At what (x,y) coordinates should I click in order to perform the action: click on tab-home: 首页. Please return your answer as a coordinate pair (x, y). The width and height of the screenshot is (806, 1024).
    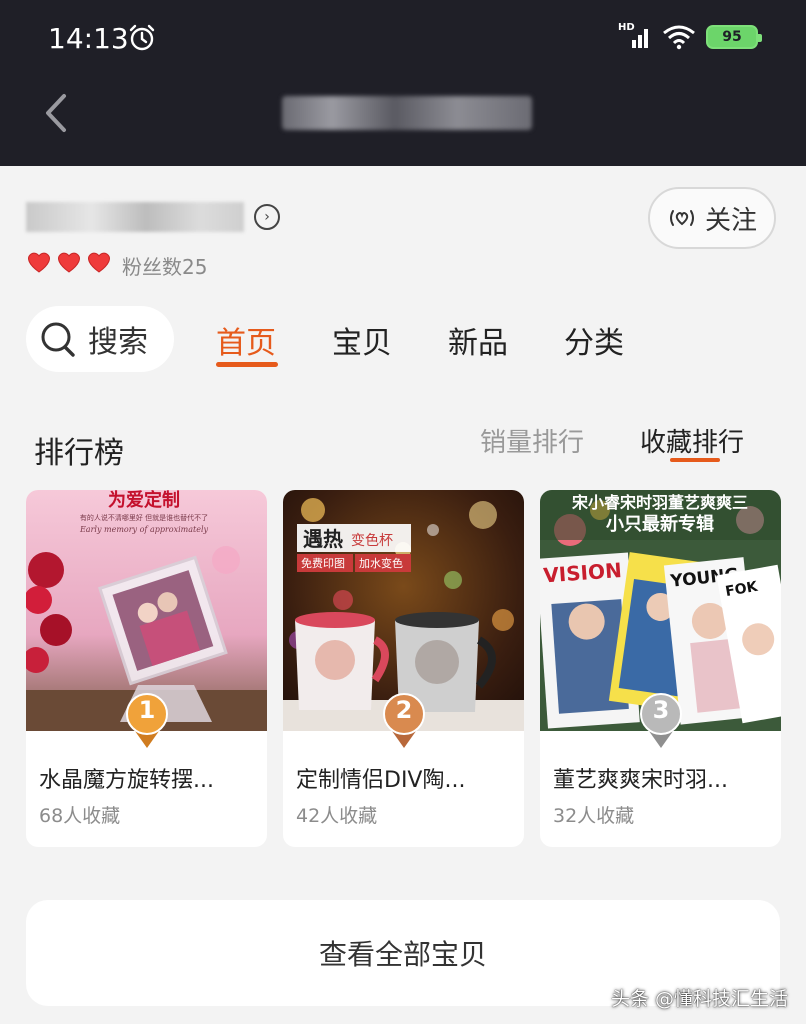
    Looking at the image, I should click on (246, 340).